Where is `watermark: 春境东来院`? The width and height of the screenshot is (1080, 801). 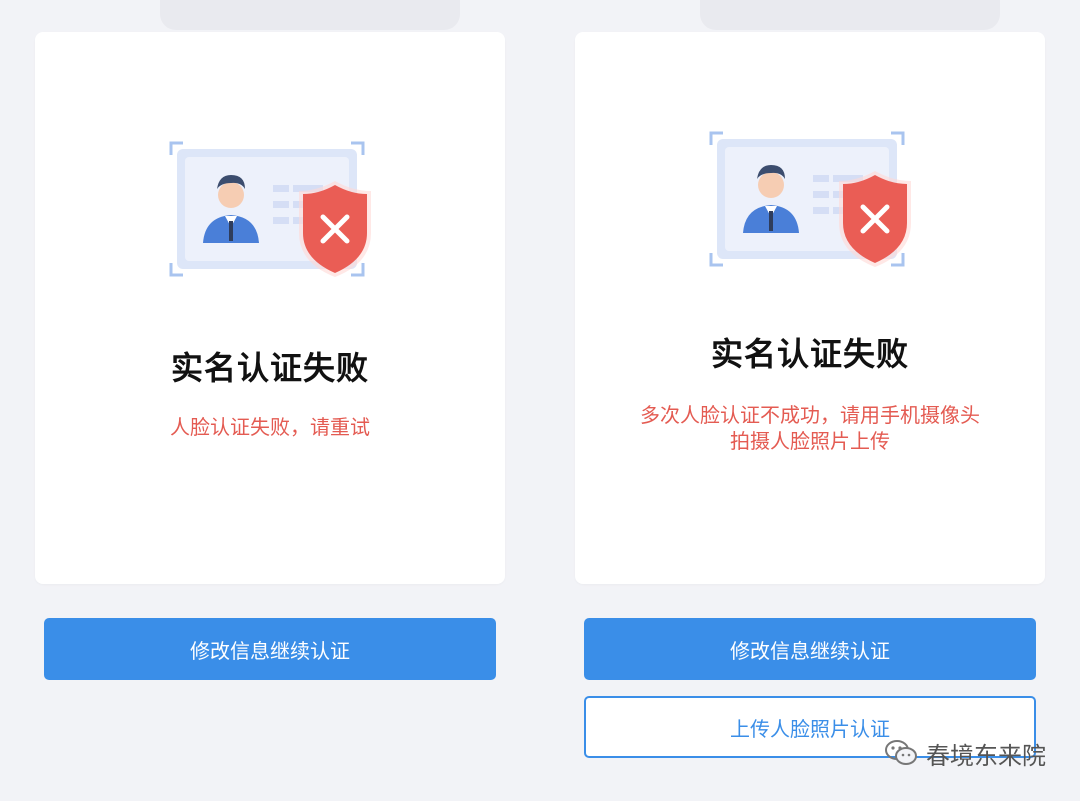
watermark: 春境东来院 is located at coordinates (965, 753).